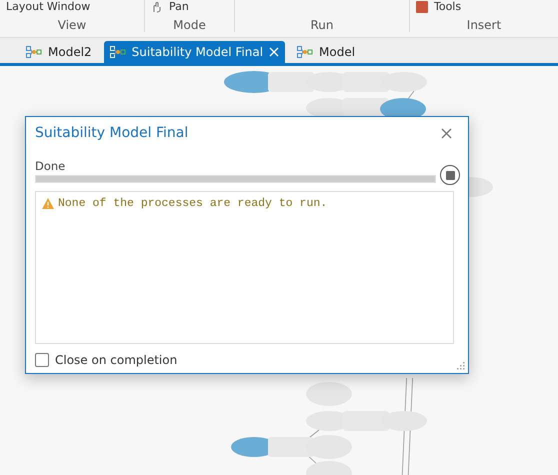 Image resolution: width=558 pixels, height=475 pixels. Describe the element at coordinates (481, 187) in the screenshot. I see `model-diagram-drawing` at that location.